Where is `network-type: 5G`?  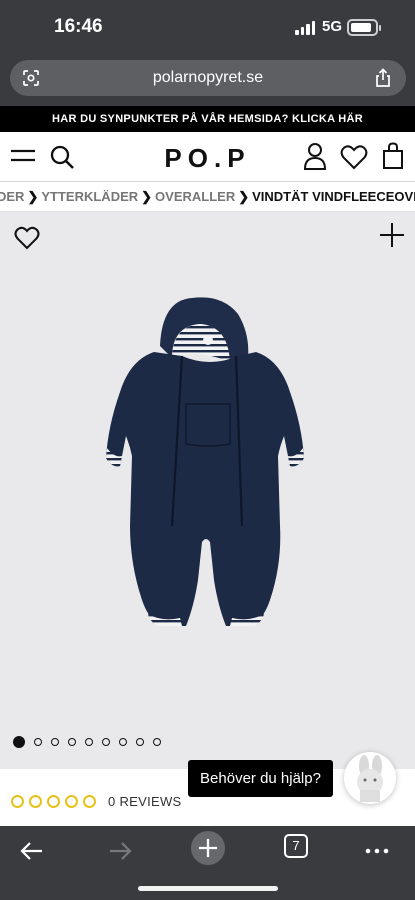 network-type: 5G is located at coordinates (332, 26).